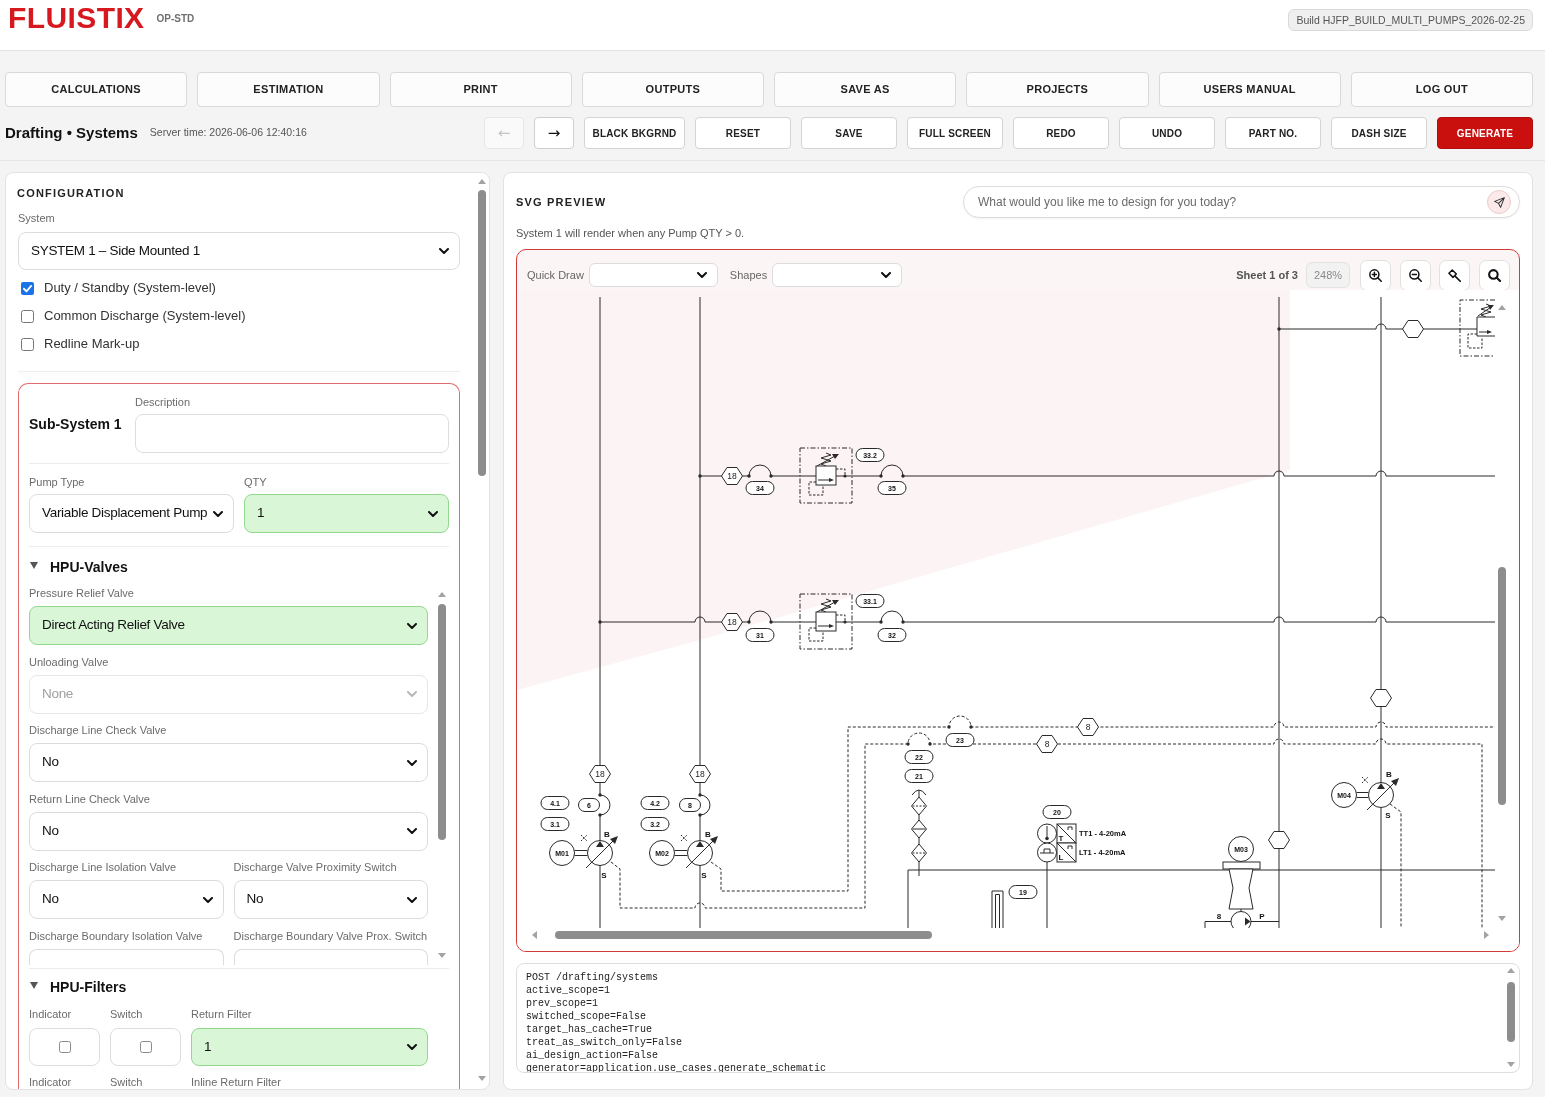 This screenshot has height=1097, width=1545. What do you see at coordinates (145, 316) in the screenshot?
I see `checkbox-label: Common Discharge (System-level)` at bounding box center [145, 316].